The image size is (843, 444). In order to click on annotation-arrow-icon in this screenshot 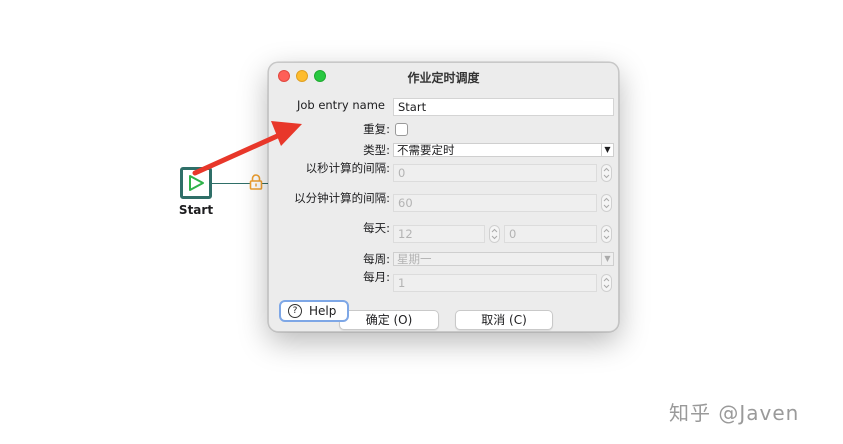, I will do `click(247, 148)`.